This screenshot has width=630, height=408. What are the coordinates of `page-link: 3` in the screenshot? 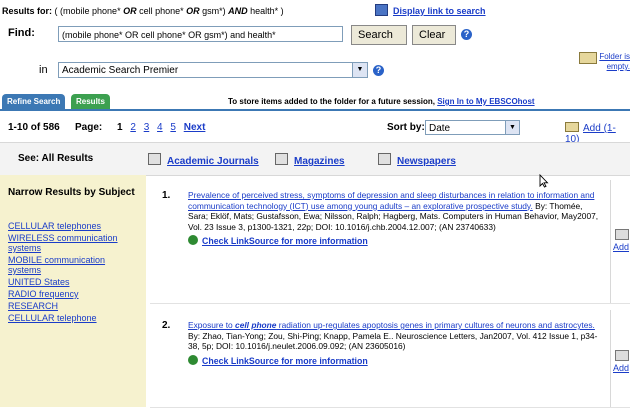 It's located at (147, 127).